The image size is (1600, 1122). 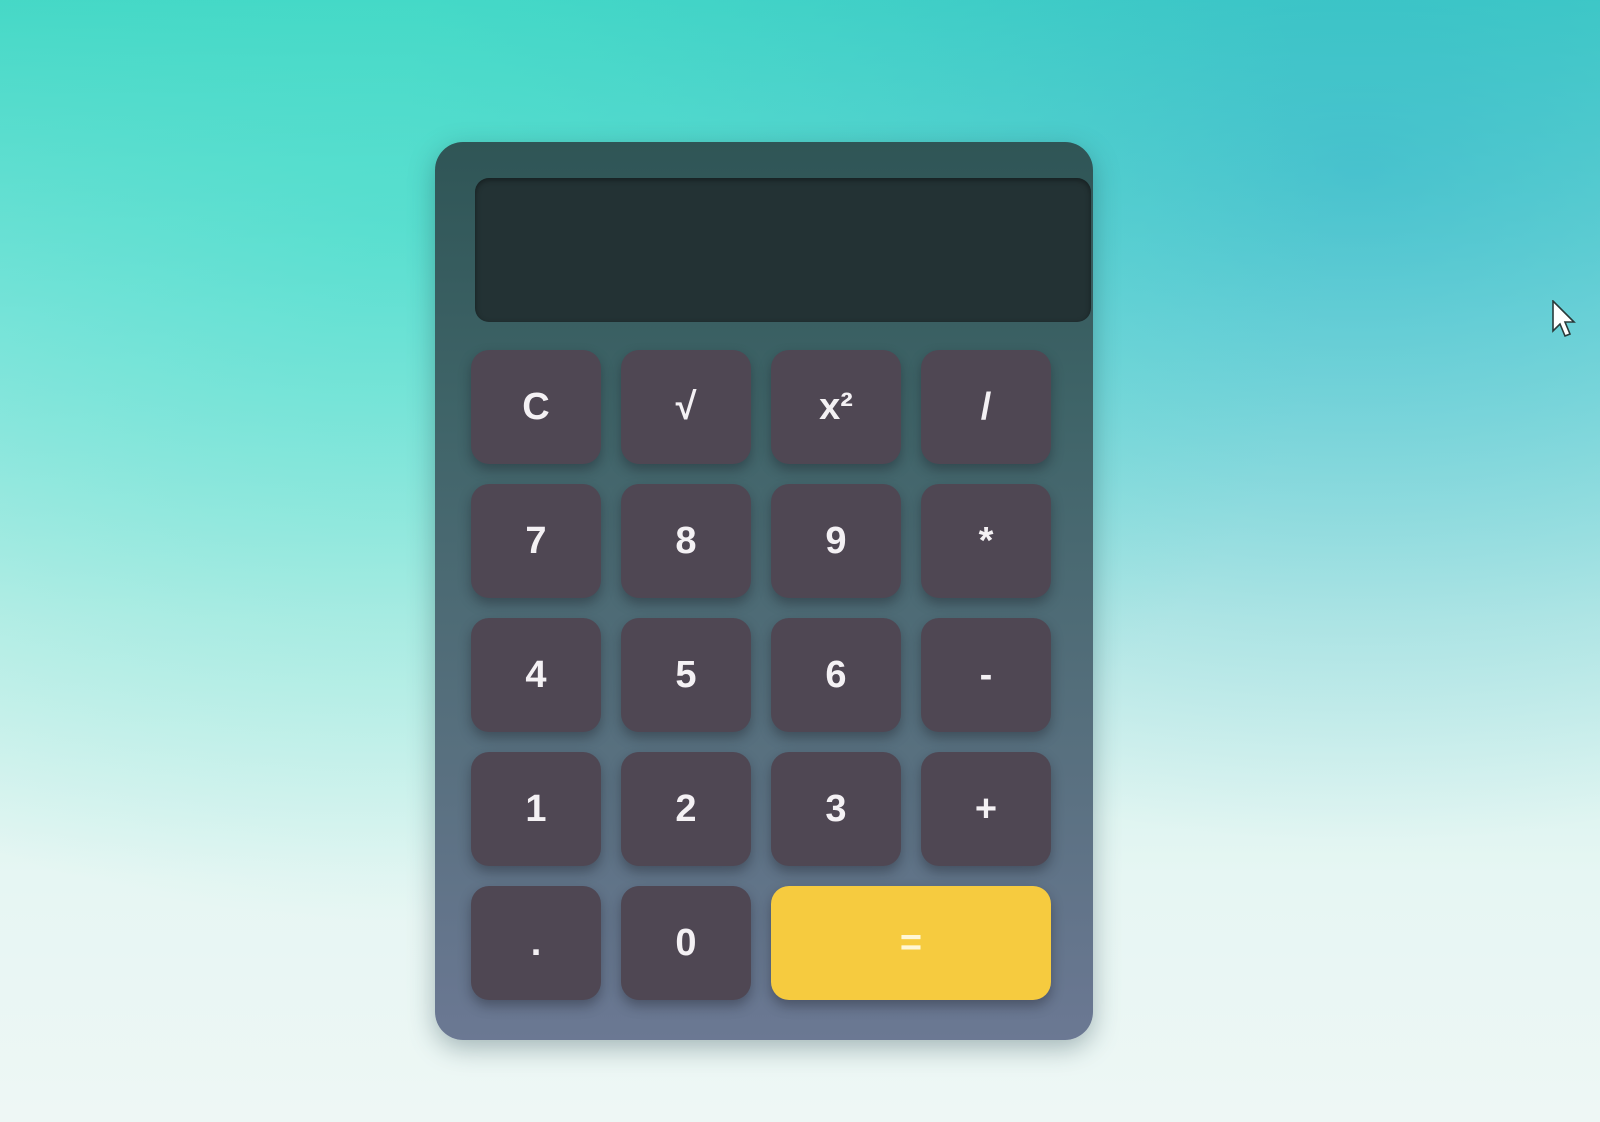 I want to click on digit-2-button: 2, so click(x=686, y=809).